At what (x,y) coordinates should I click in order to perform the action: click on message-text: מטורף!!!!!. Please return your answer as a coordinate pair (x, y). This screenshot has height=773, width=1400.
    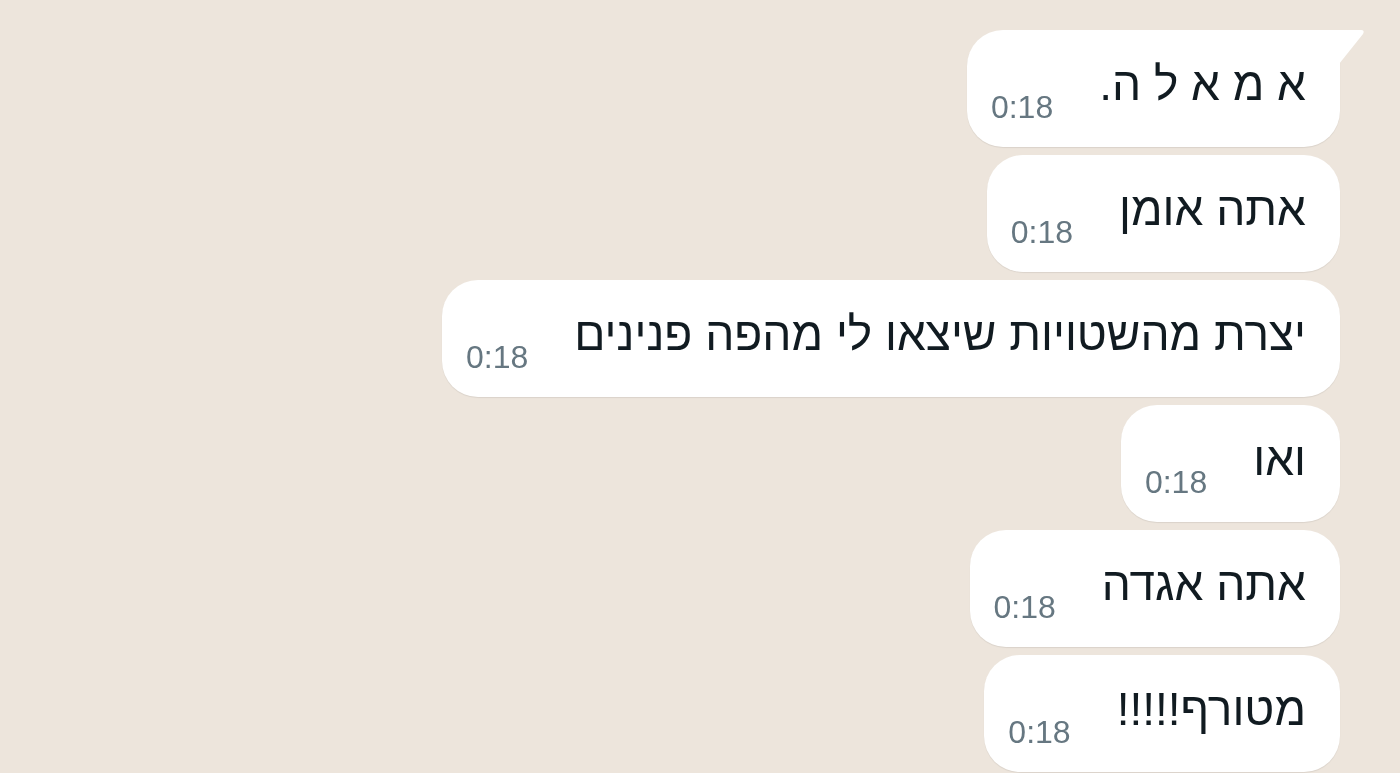
    Looking at the image, I should click on (1211, 709).